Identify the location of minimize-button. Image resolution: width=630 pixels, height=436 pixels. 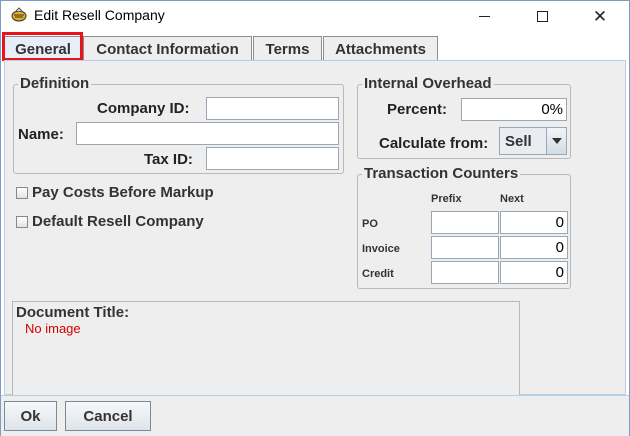
(484, 16).